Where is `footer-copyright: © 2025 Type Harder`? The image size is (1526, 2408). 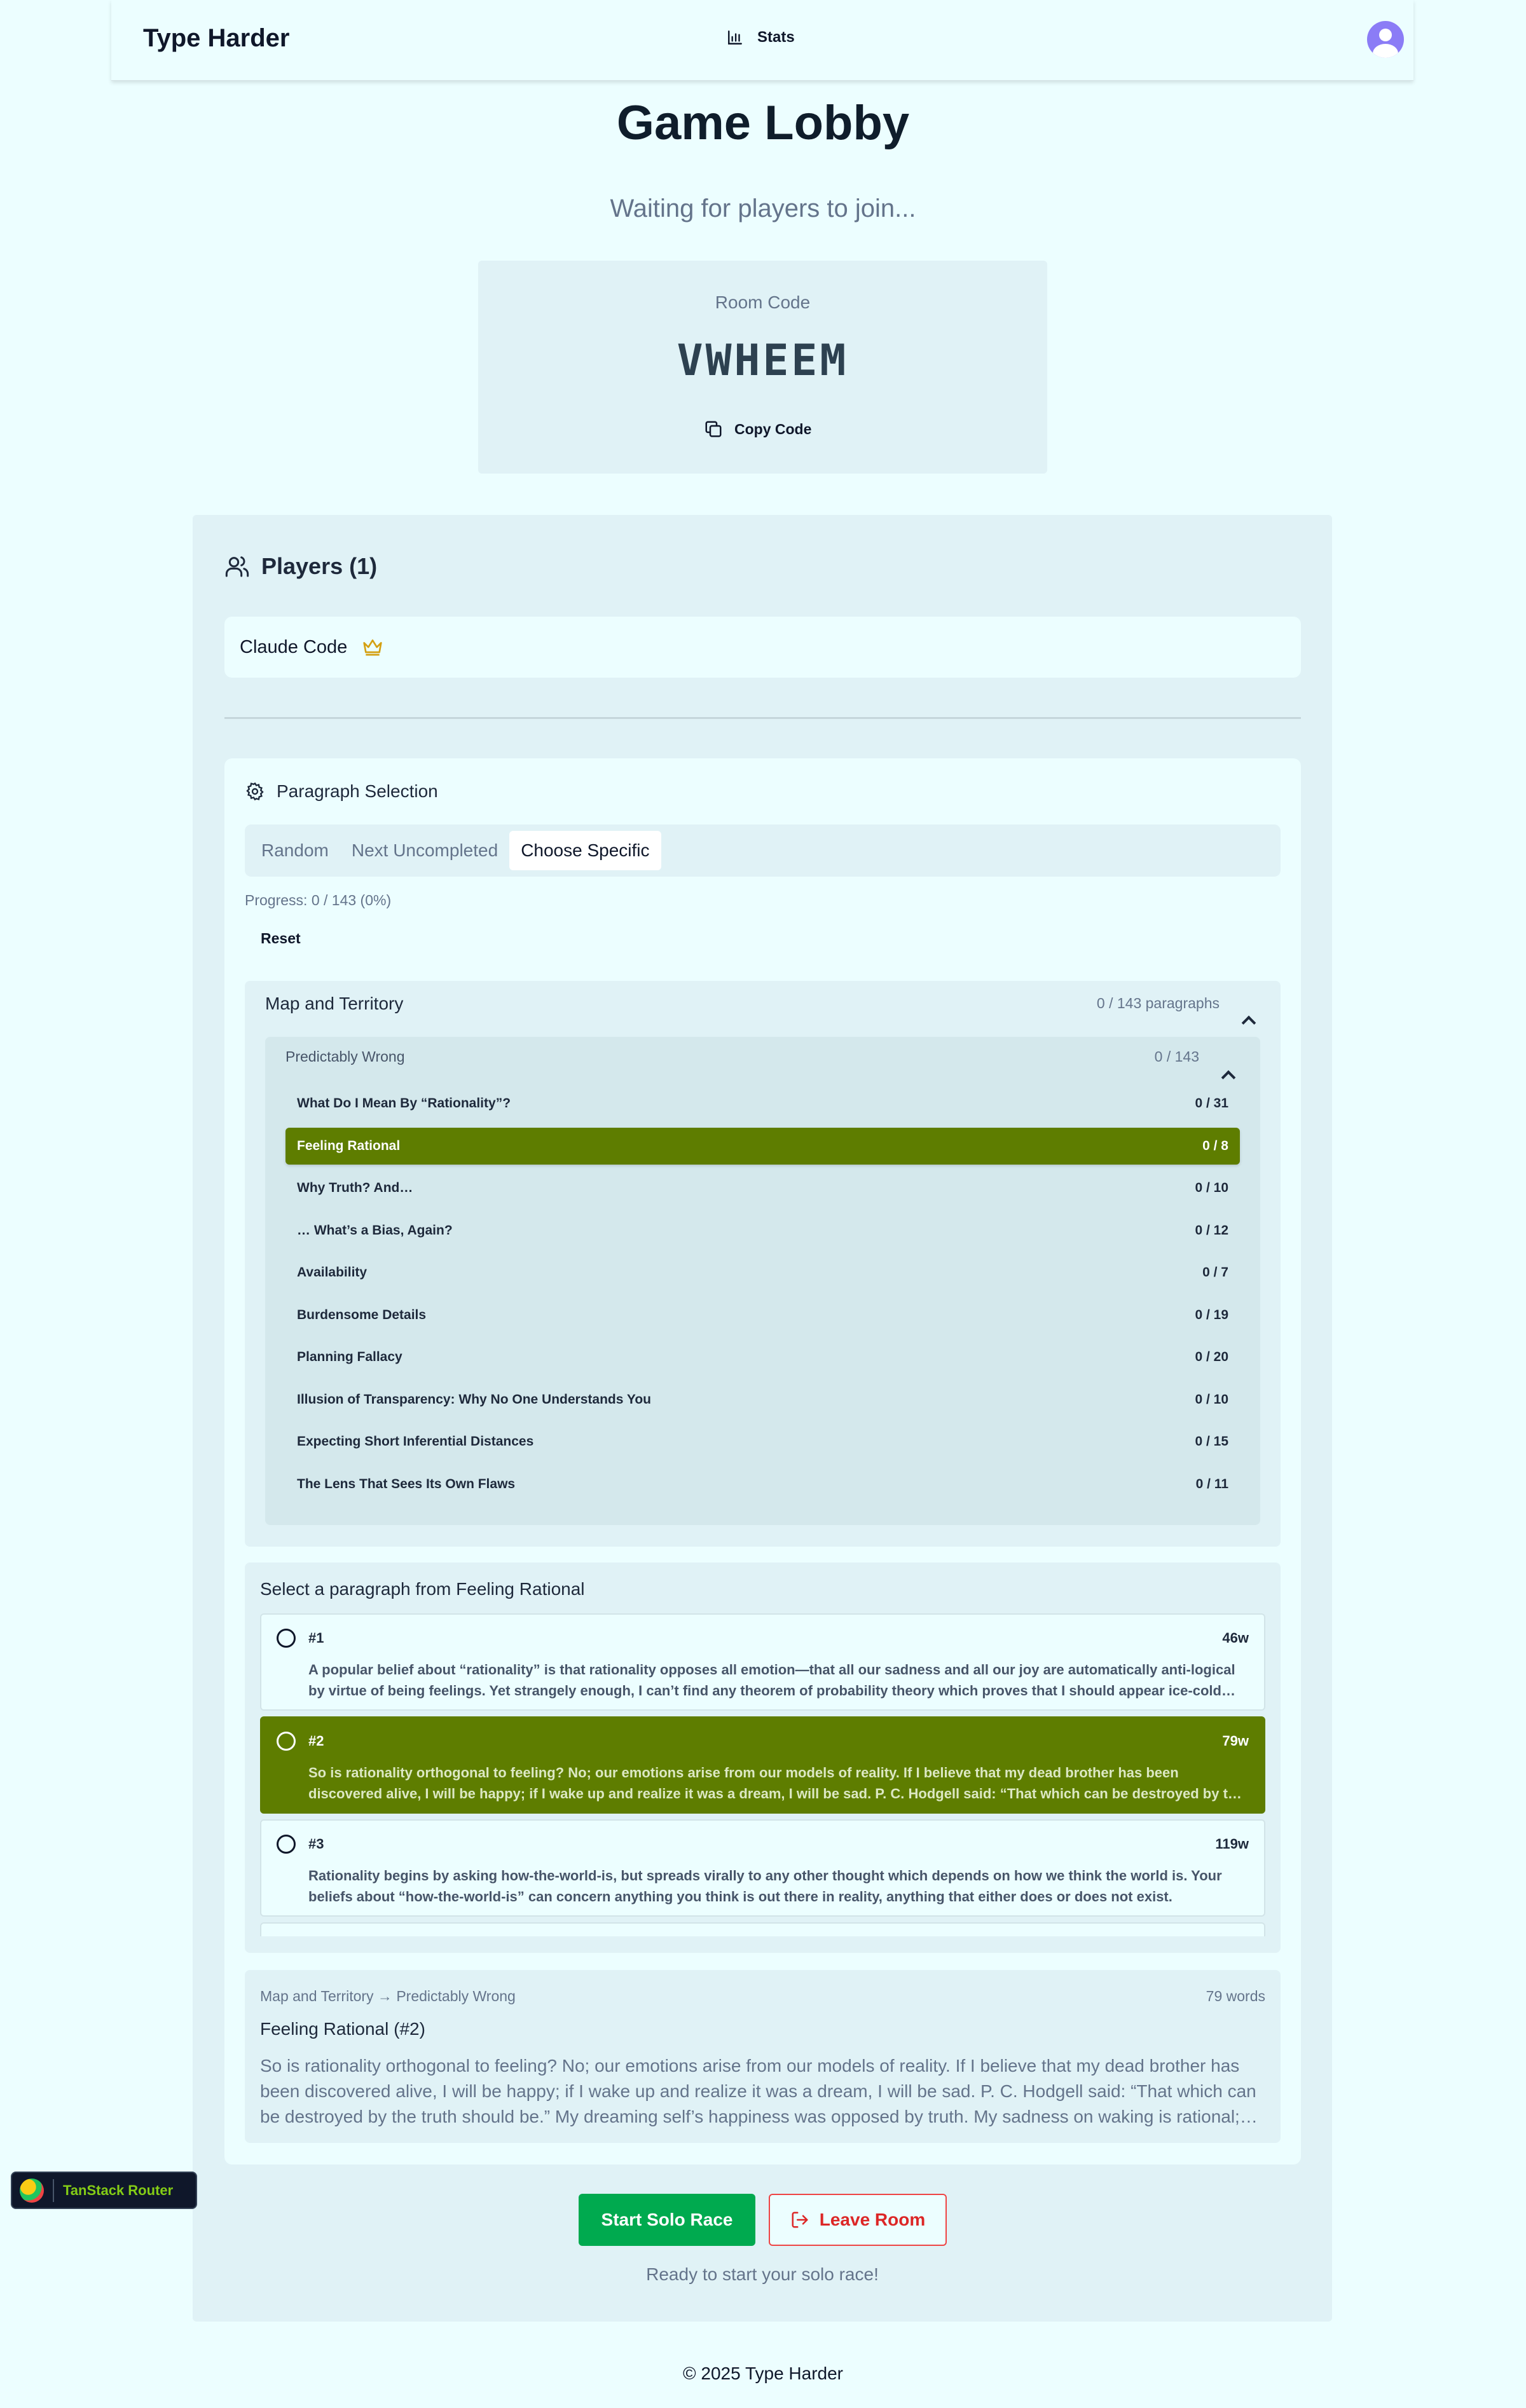 footer-copyright: © 2025 Type Harder is located at coordinates (763, 2373).